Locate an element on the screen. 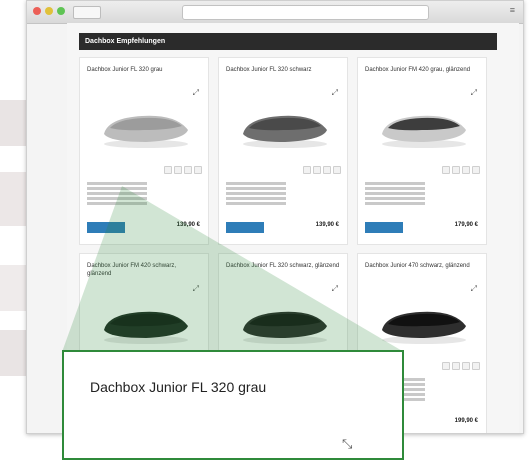 This screenshot has width=531, height=460. back-forward-buttons is located at coordinates (87, 12).